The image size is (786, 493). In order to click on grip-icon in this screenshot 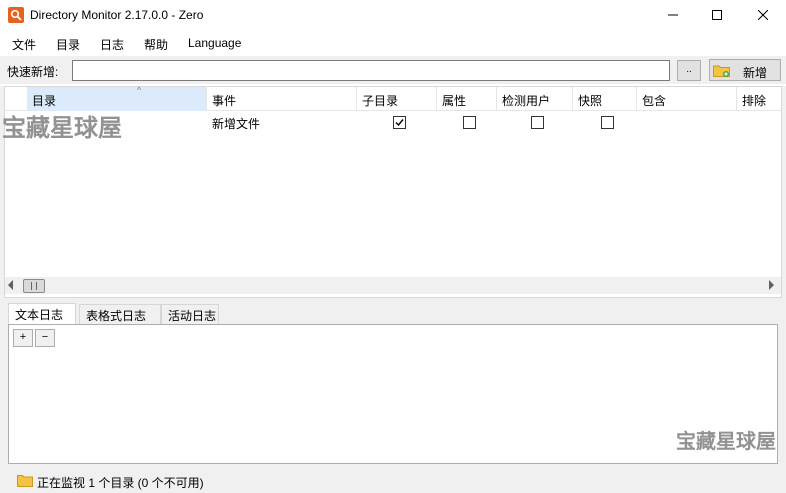, I will do `click(34, 286)`.